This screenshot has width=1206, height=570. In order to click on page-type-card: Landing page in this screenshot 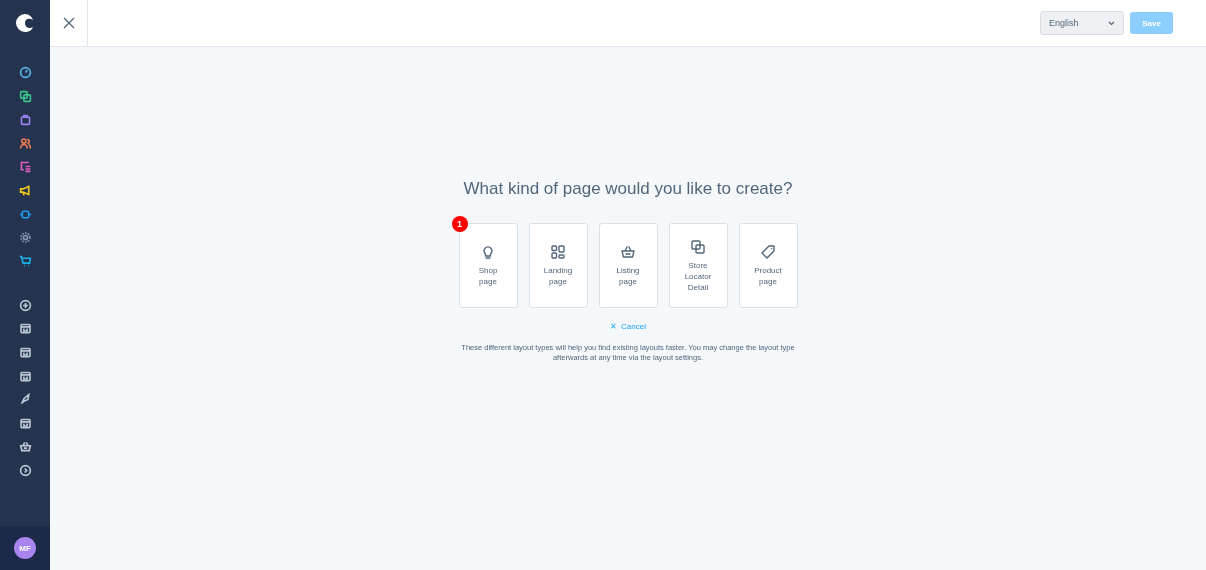, I will do `click(558, 265)`.